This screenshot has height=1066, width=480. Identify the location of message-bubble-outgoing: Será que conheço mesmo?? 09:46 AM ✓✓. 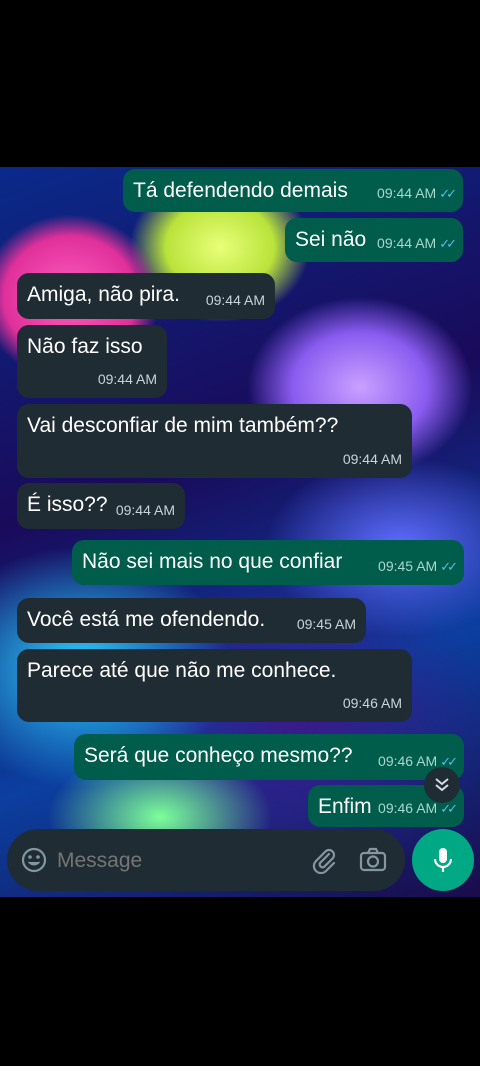
(269, 757).